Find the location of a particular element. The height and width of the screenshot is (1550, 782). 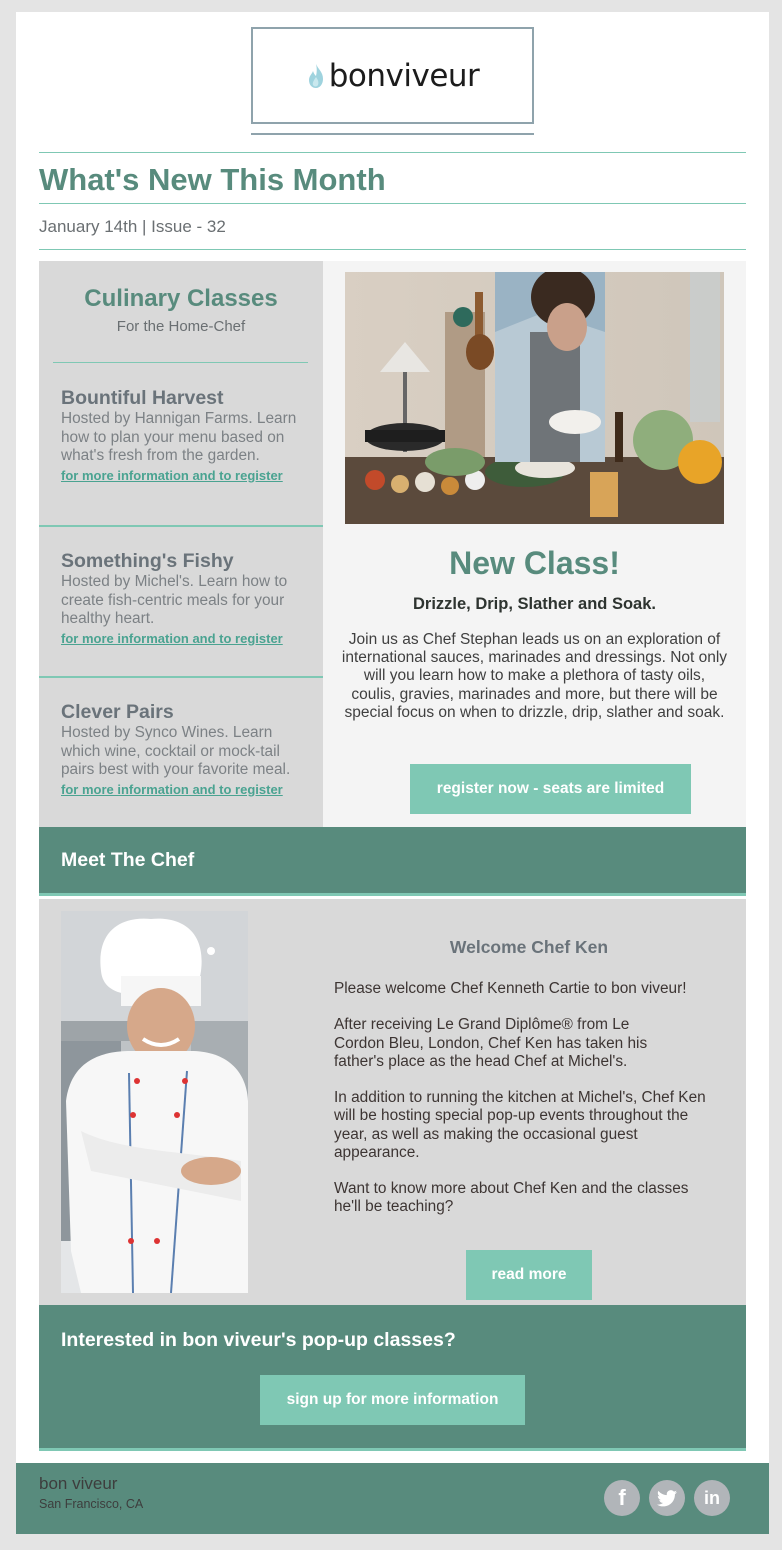

page-title: What's New This Month is located at coordinates (212, 179).